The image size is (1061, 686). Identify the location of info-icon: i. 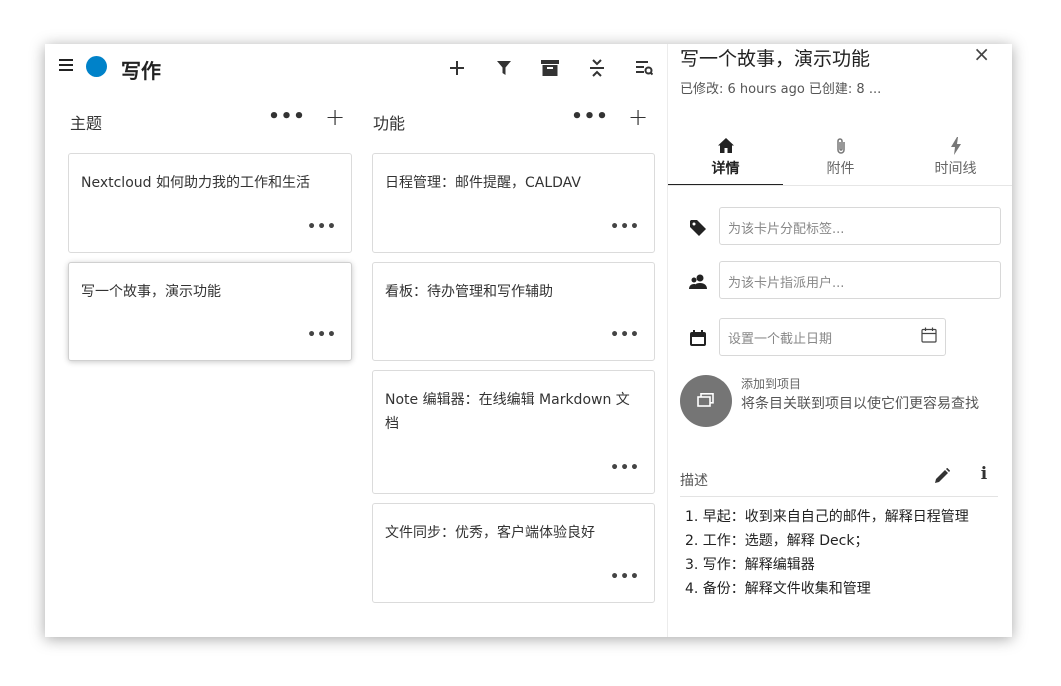
(984, 475).